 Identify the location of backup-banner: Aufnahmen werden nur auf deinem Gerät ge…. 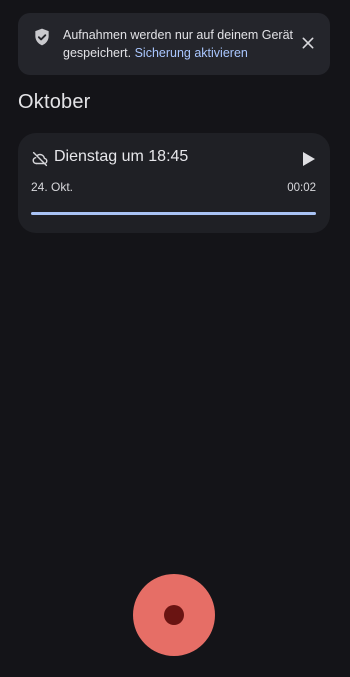
(174, 44).